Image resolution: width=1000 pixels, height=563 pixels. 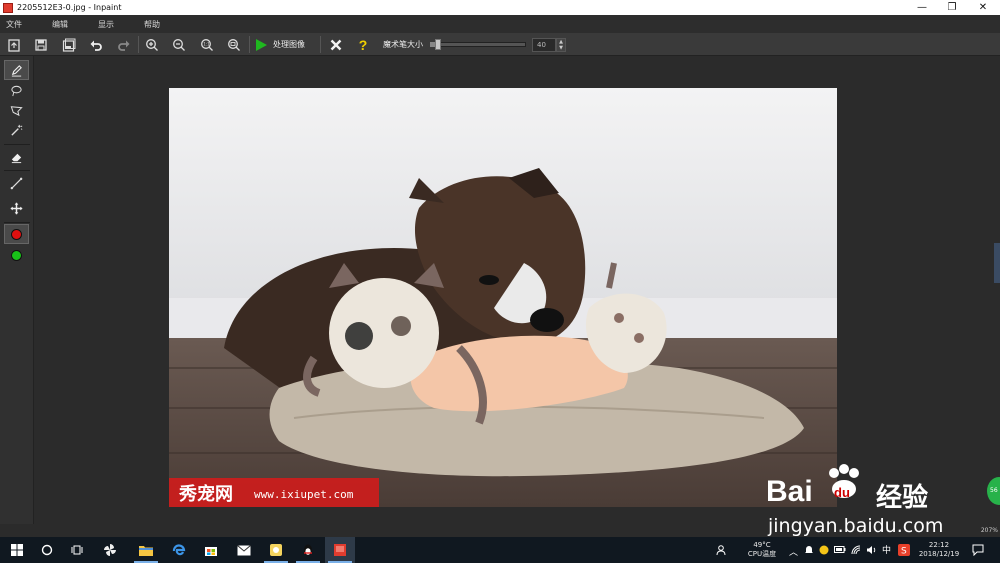 I want to click on save-button, so click(x=41, y=44).